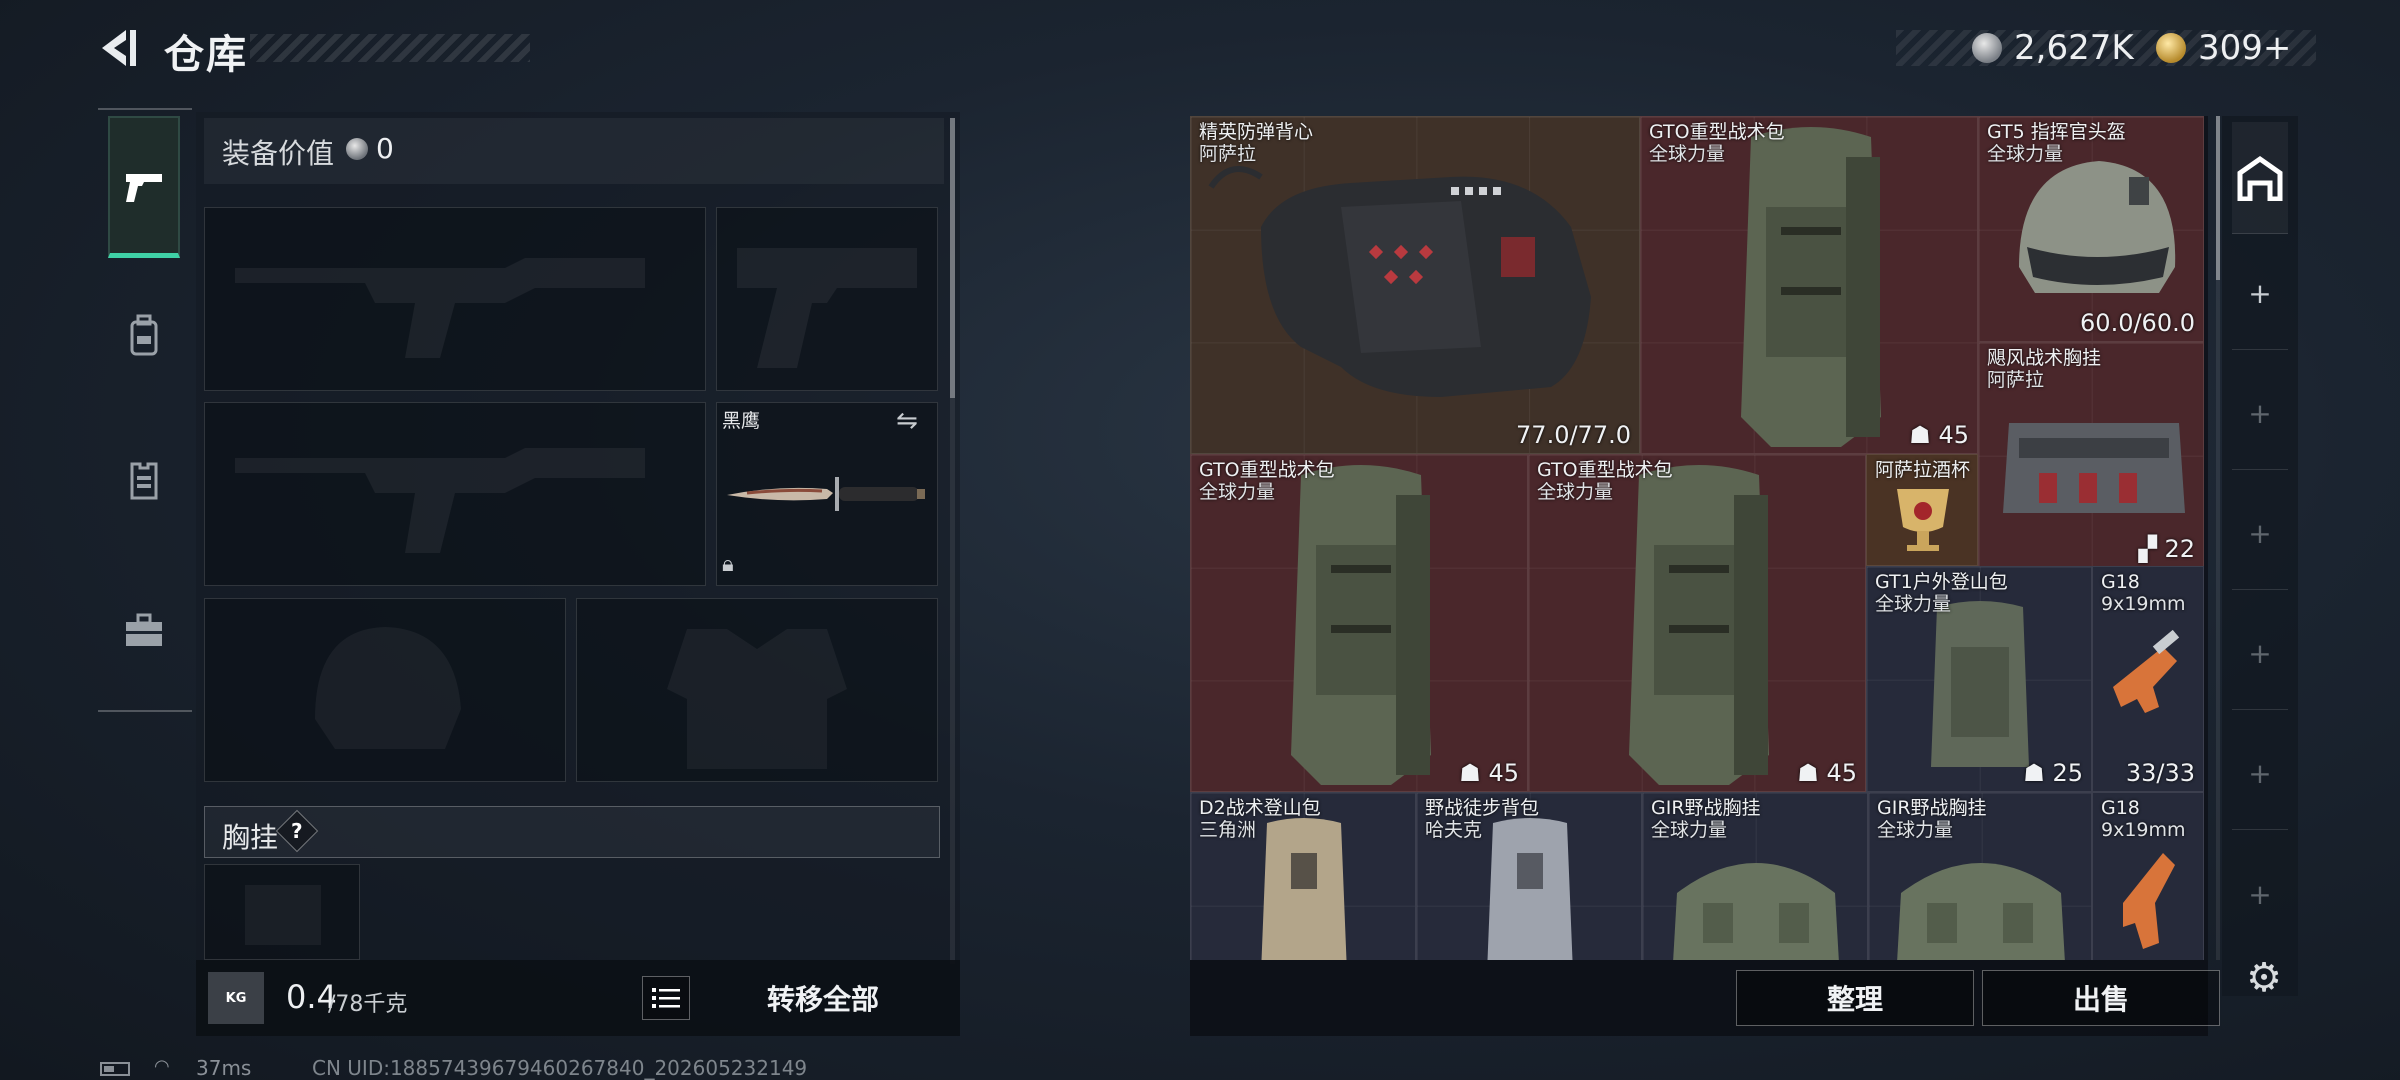 The width and height of the screenshot is (2400, 1080). I want to click on nav-tab-gear, so click(144, 336).